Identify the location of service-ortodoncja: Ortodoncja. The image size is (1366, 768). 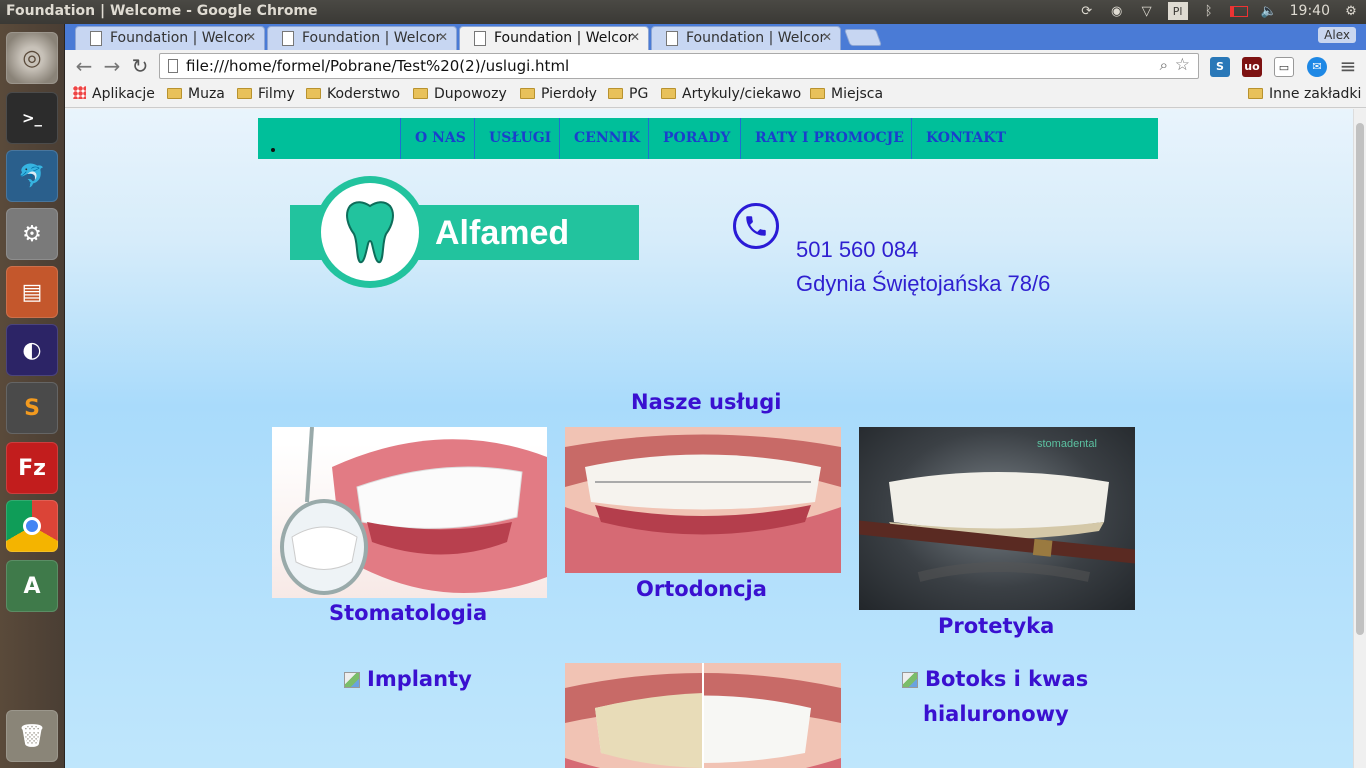
(701, 589).